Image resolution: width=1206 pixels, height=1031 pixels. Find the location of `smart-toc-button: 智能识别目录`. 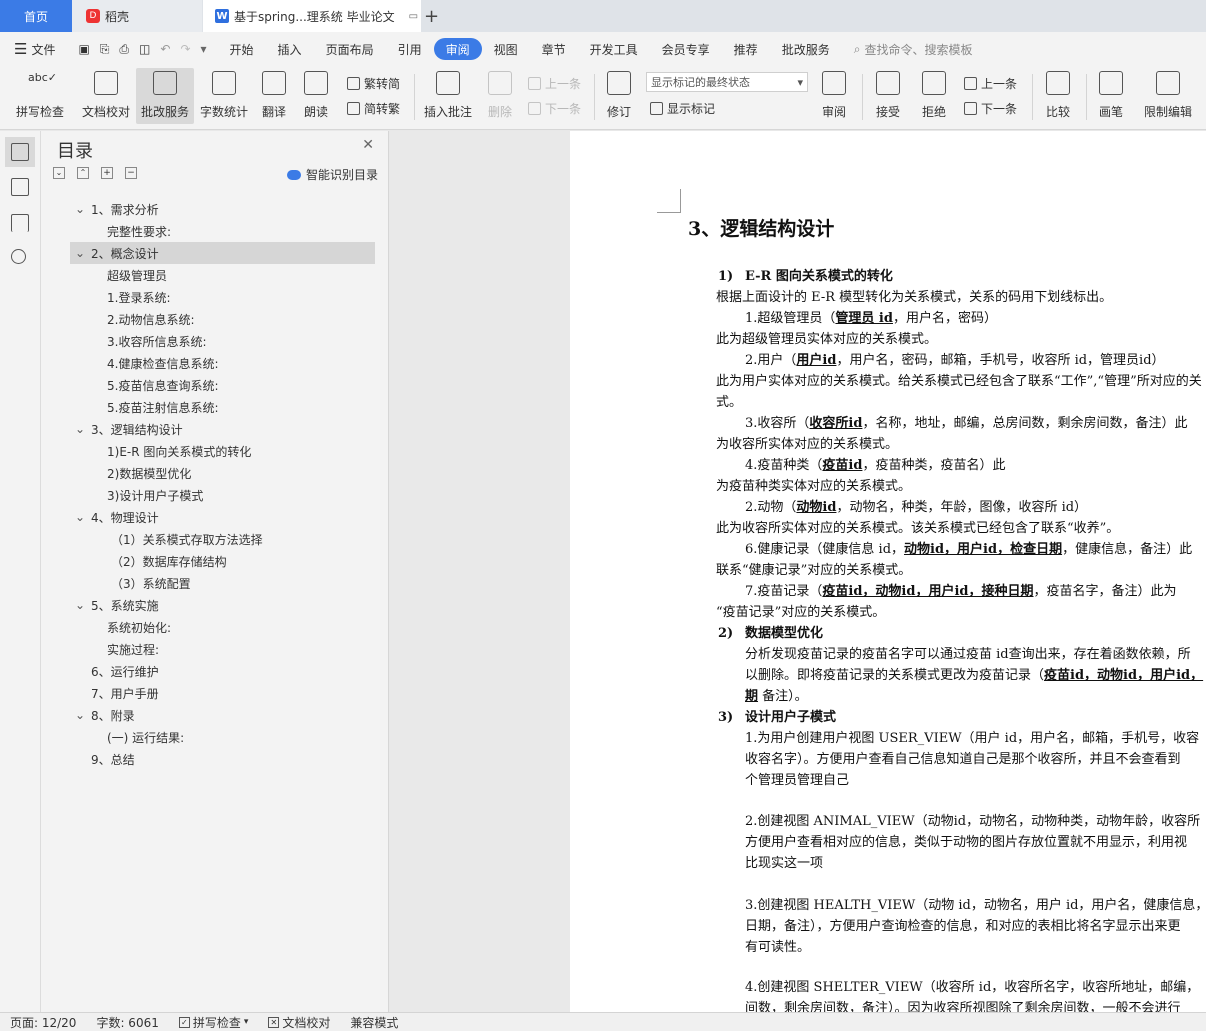

smart-toc-button: 智能识别目录 is located at coordinates (332, 174).